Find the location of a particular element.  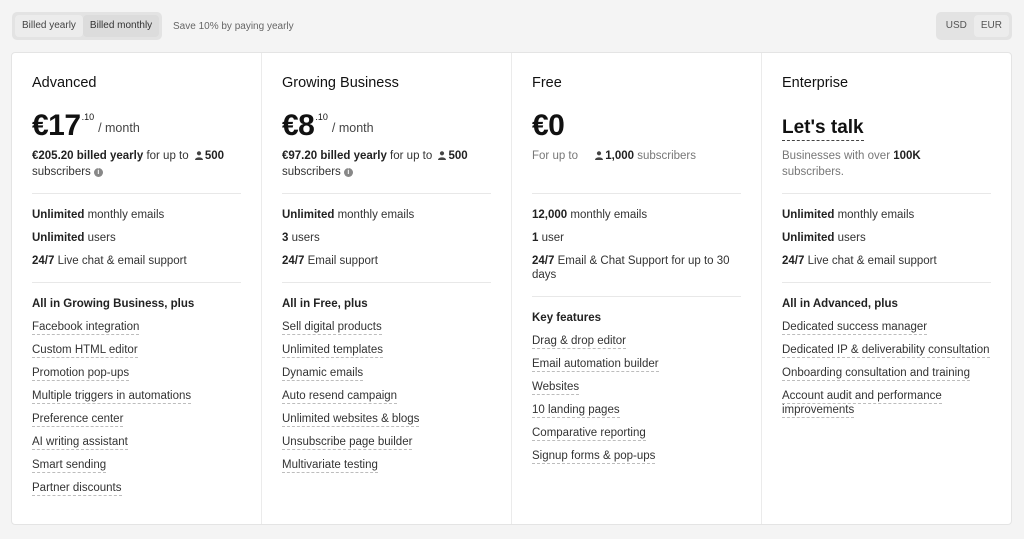

currency-usd-option: USD is located at coordinates (956, 26).